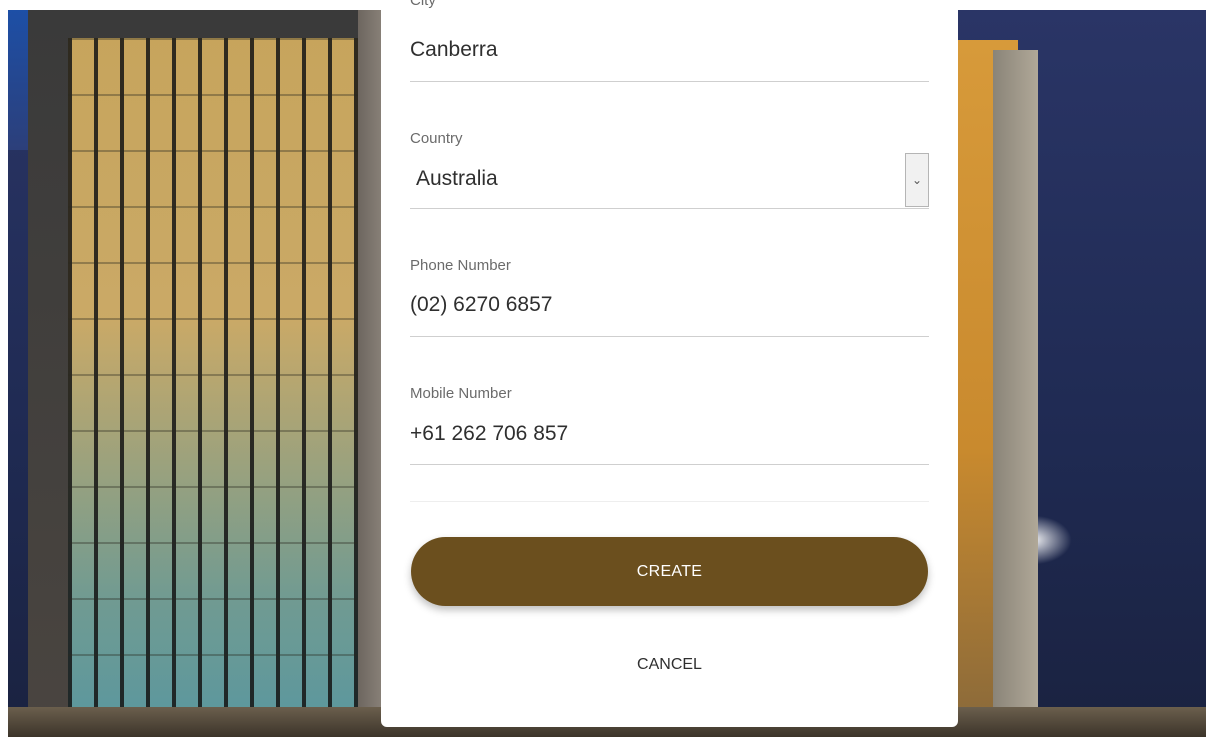  I want to click on create-button: CREATE, so click(669, 571).